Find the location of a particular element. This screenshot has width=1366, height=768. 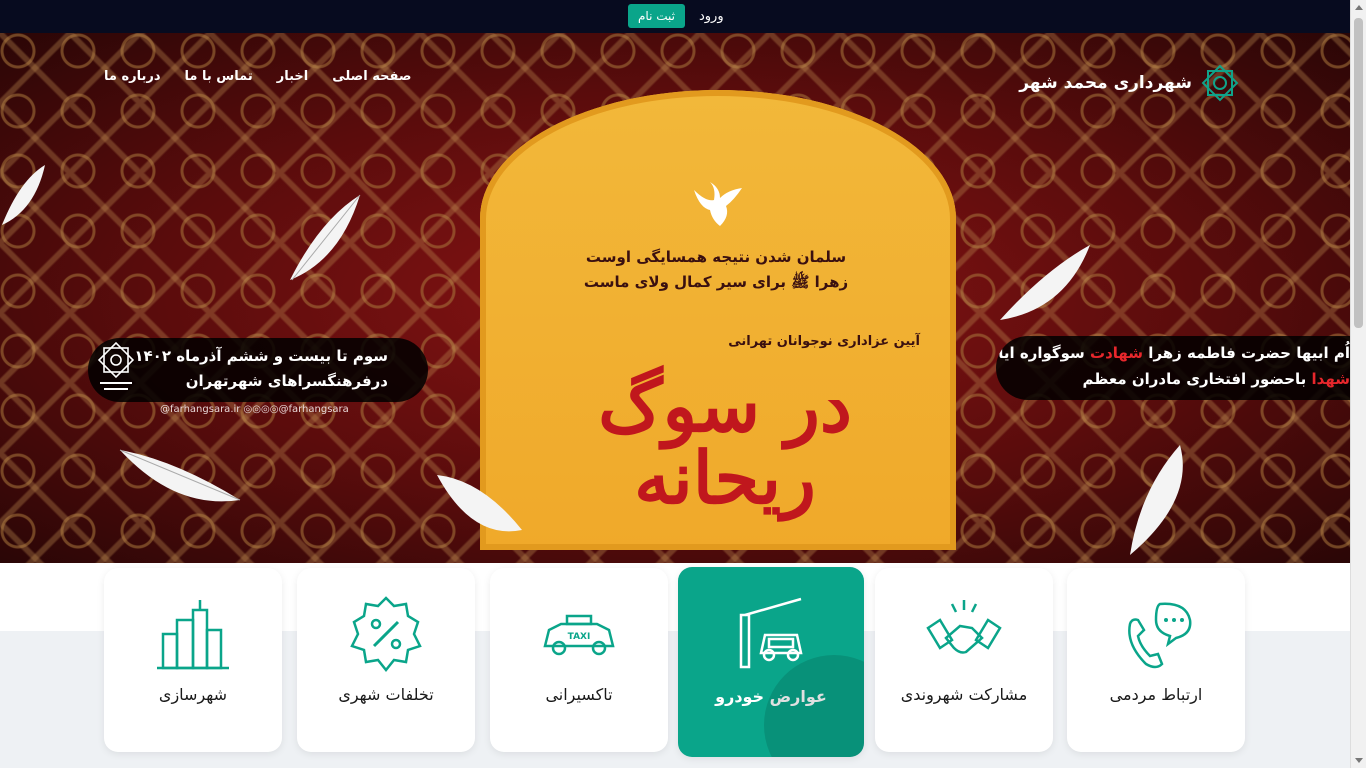

farhangsara-logo-icon is located at coordinates (116, 365).